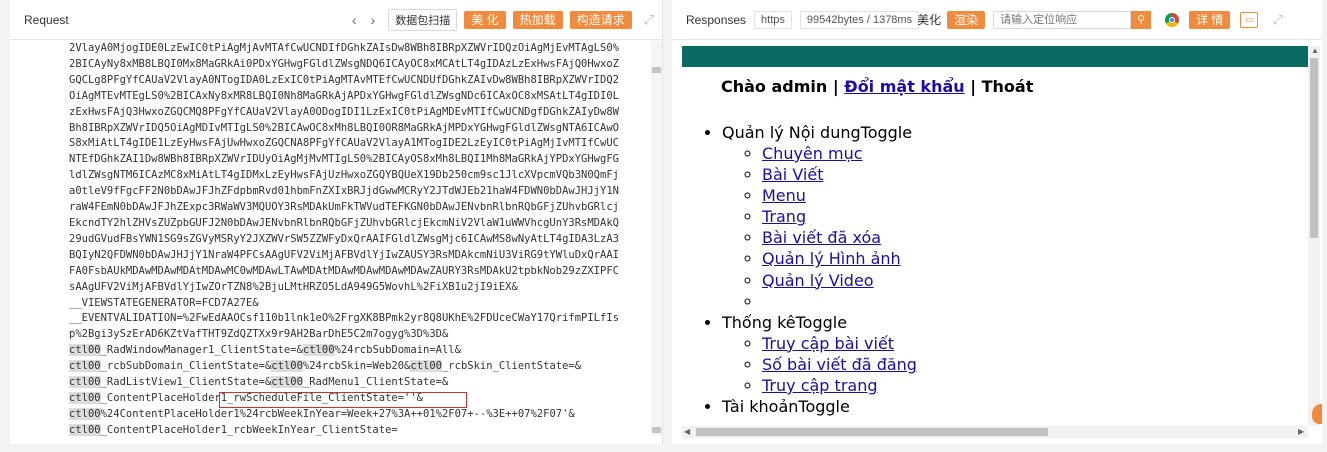  I want to click on submenu-item: Quản lý Hình ảnh, so click(1035, 258).